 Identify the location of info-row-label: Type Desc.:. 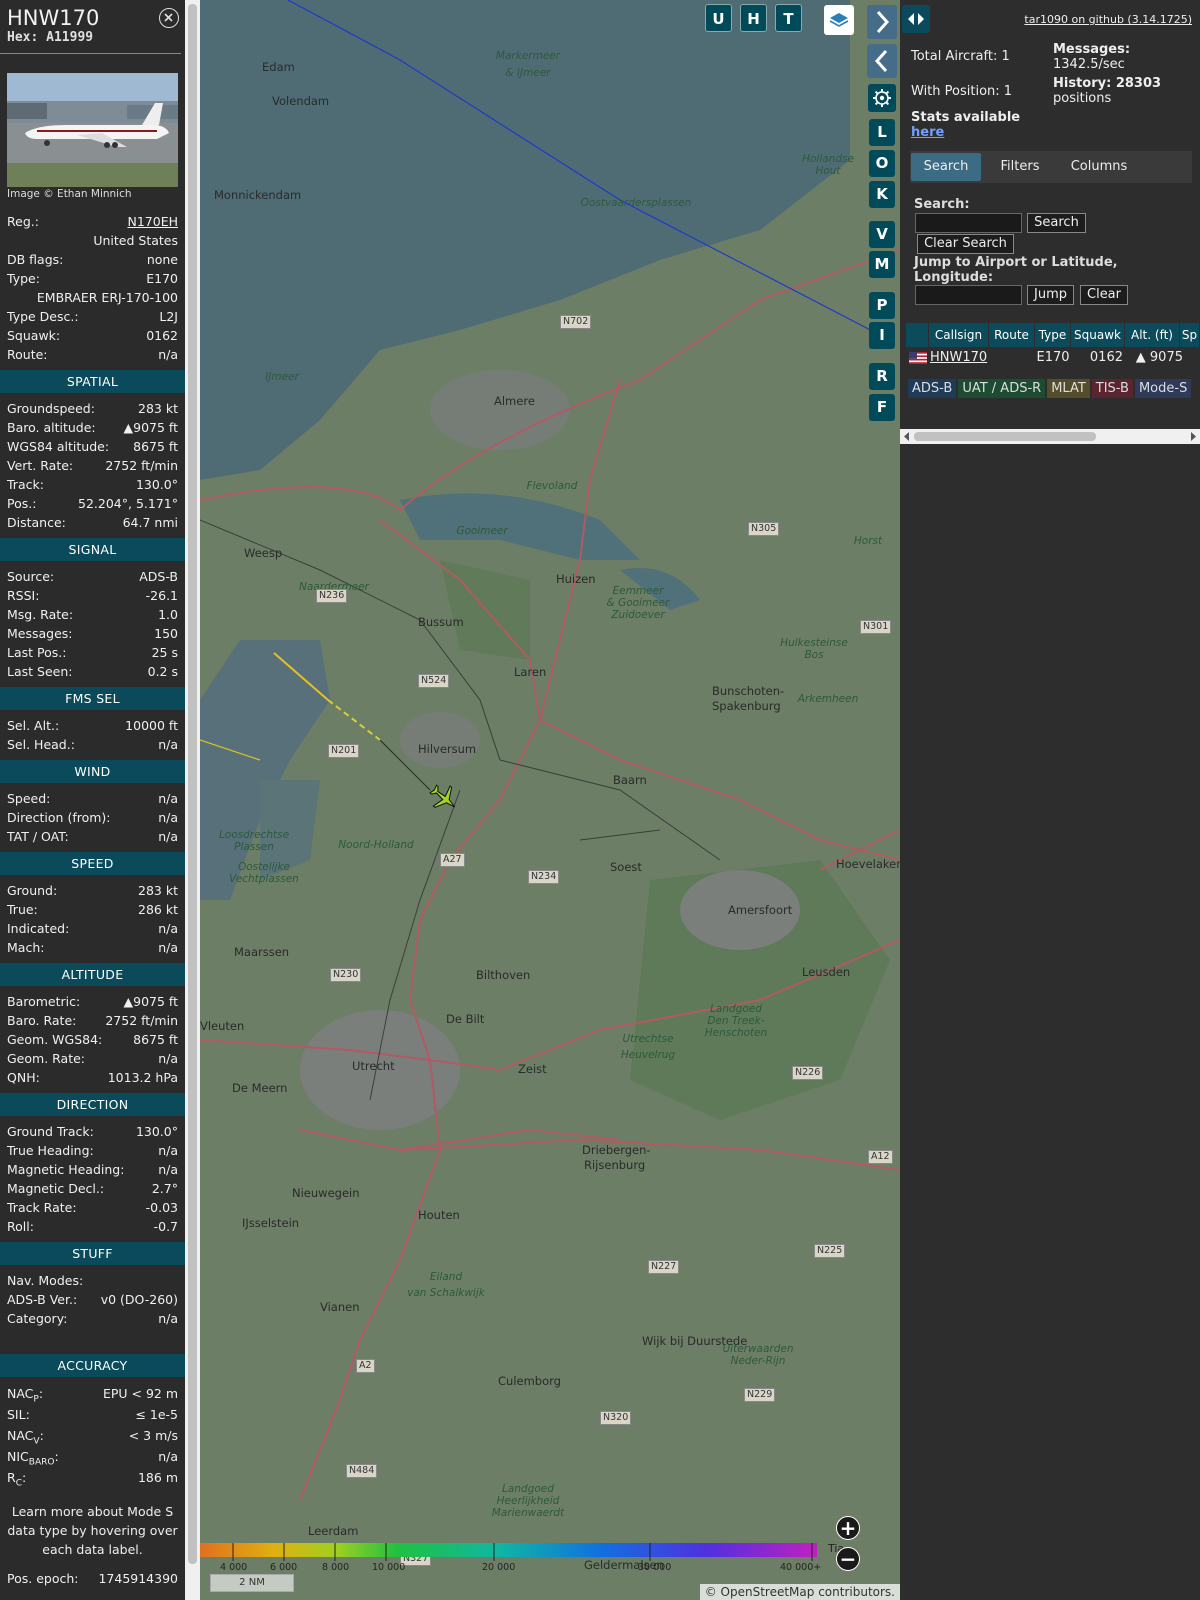
(43, 316).